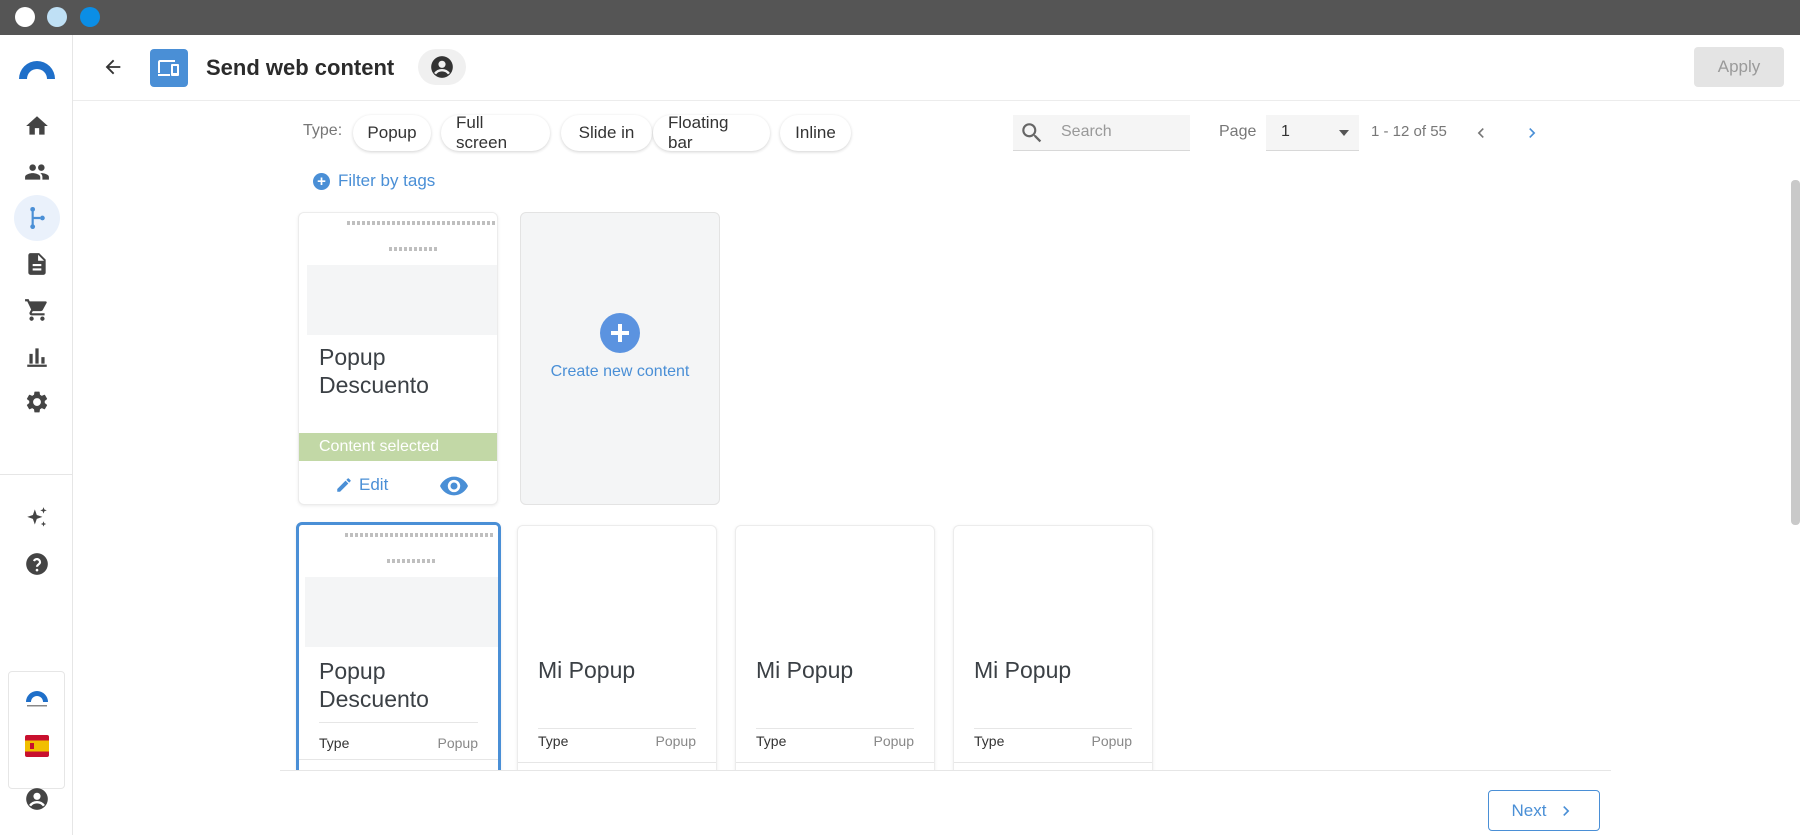  I want to click on add-circle-icon, so click(620, 333).